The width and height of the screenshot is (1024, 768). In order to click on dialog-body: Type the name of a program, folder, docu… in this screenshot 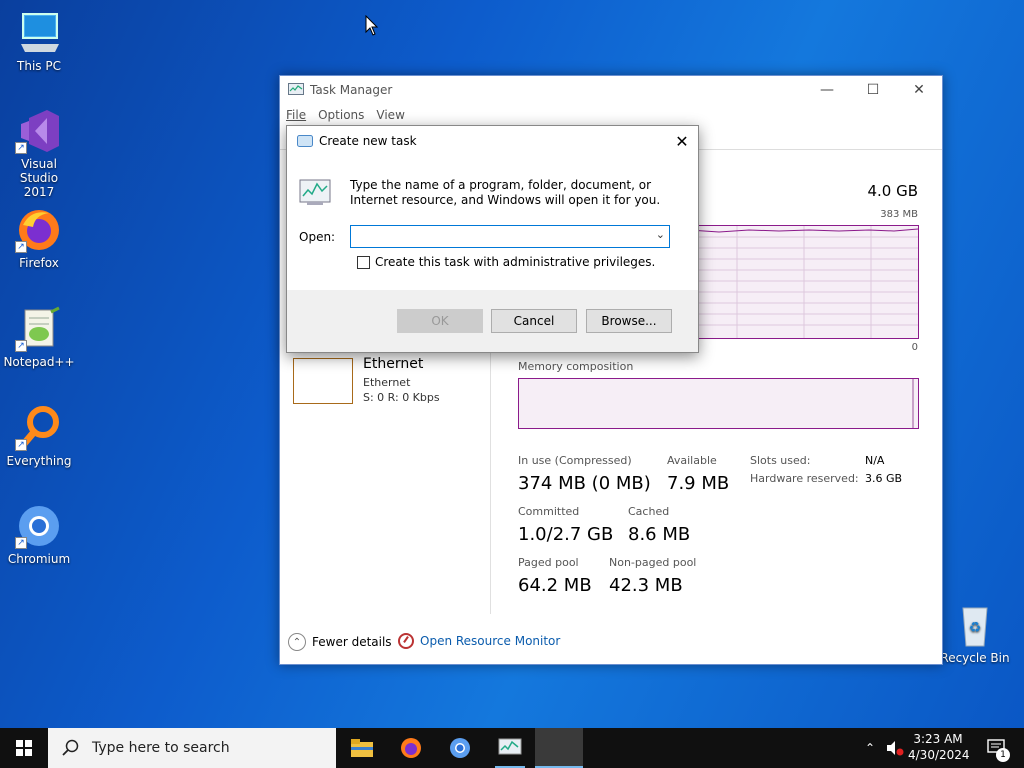, I will do `click(492, 224)`.